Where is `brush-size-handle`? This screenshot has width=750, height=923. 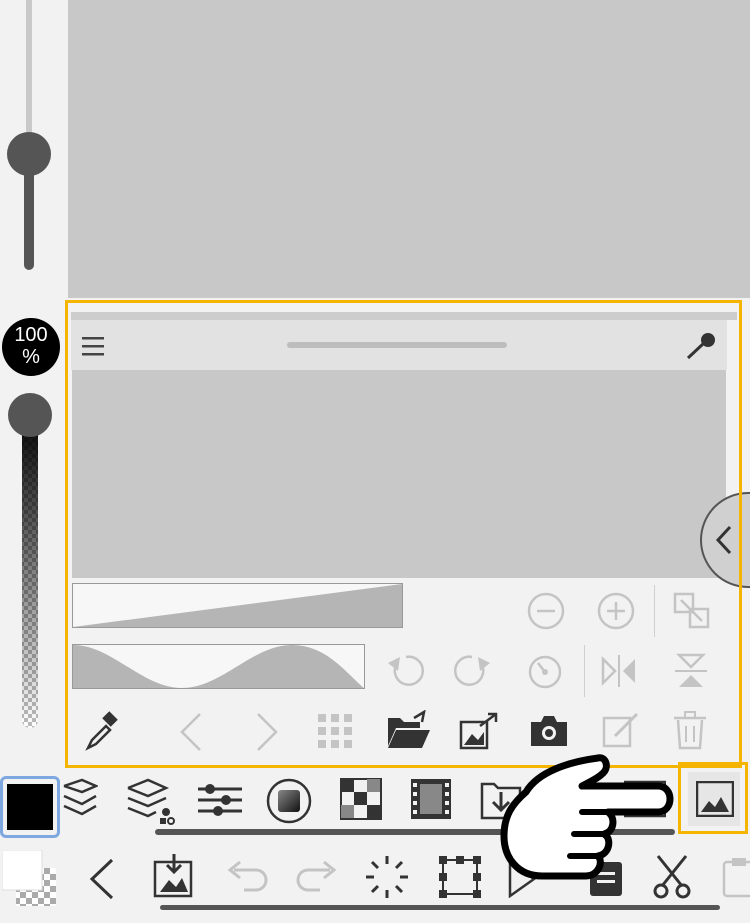 brush-size-handle is located at coordinates (29, 154).